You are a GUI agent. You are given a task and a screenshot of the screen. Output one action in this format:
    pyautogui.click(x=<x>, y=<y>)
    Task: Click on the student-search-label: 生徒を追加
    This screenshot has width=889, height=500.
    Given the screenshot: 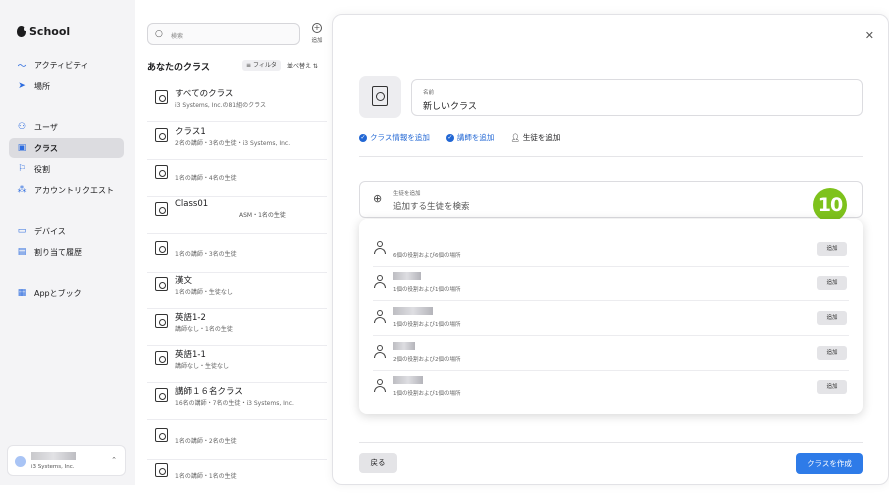 What is the action you would take?
    pyautogui.click(x=407, y=194)
    